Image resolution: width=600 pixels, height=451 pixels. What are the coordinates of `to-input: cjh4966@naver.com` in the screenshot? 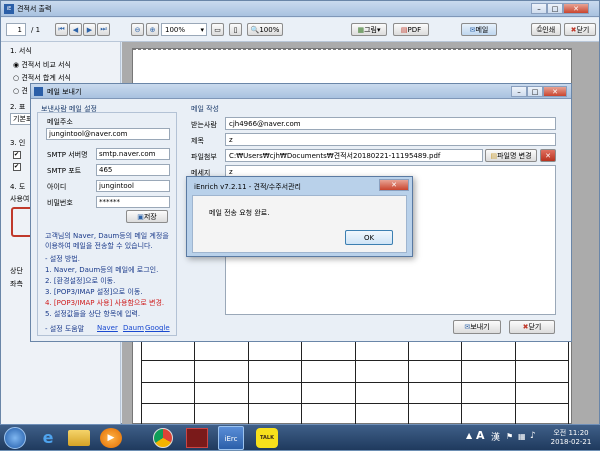 It's located at (390, 123).